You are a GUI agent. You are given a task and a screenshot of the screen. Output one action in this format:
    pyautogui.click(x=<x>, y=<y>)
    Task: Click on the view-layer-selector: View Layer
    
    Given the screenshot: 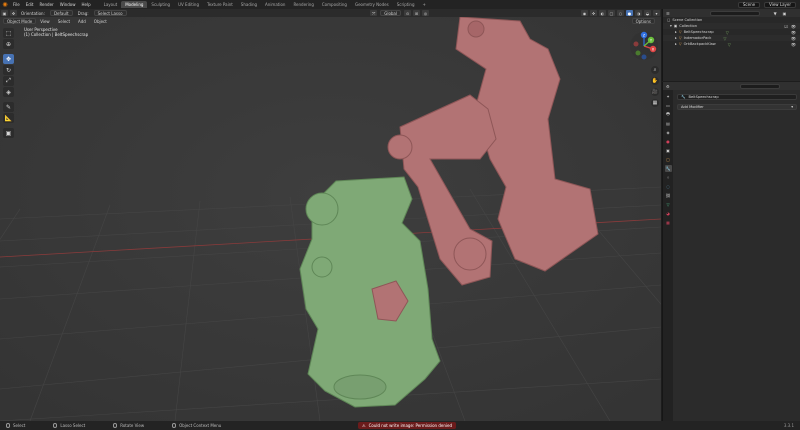 What is the action you would take?
    pyautogui.click(x=780, y=4)
    